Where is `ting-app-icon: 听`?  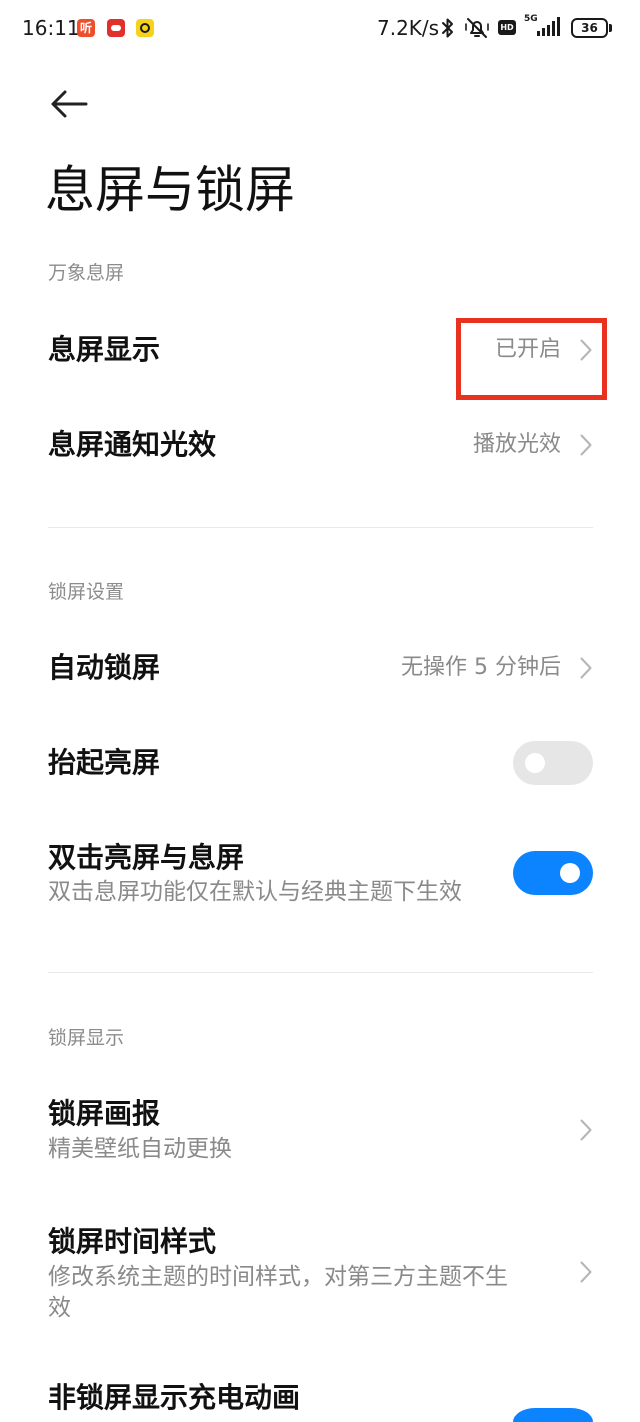 ting-app-icon: 听 is located at coordinates (86, 28).